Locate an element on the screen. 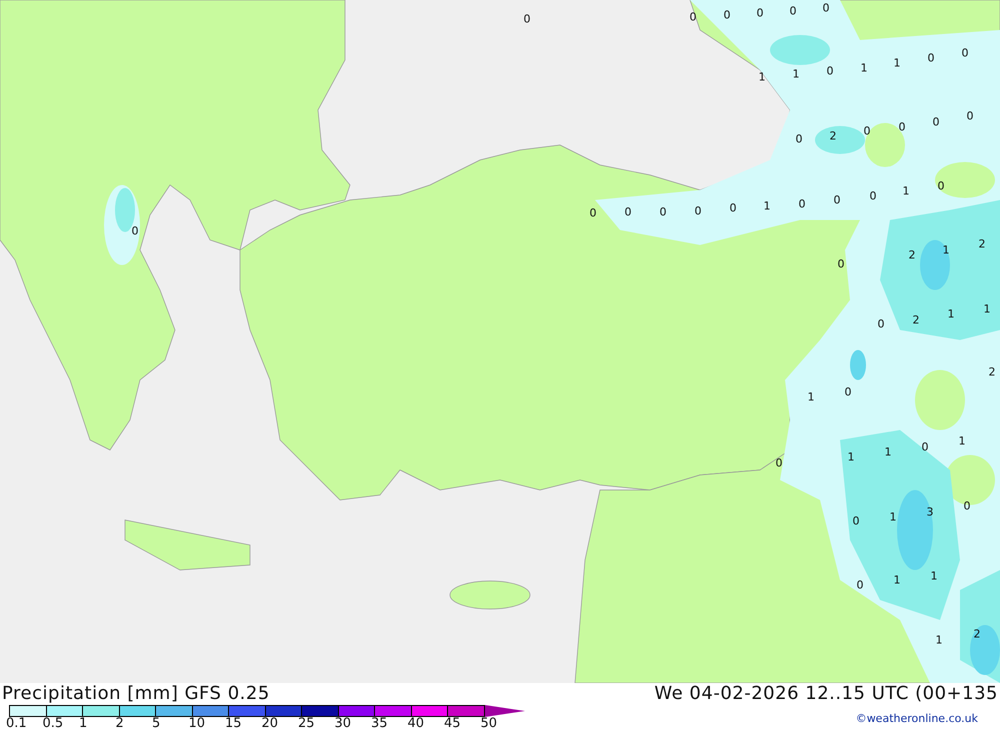 Image resolution: width=1000 pixels, height=733 pixels. legend-label: 0.5 is located at coordinates (53, 723).